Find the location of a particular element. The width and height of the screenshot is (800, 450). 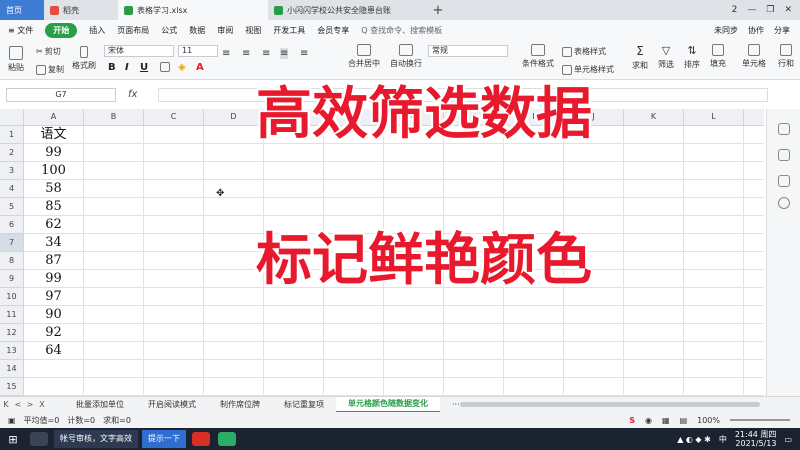

sheet-tab-5: 单元格颜色随数据变化 is located at coordinates (388, 404).